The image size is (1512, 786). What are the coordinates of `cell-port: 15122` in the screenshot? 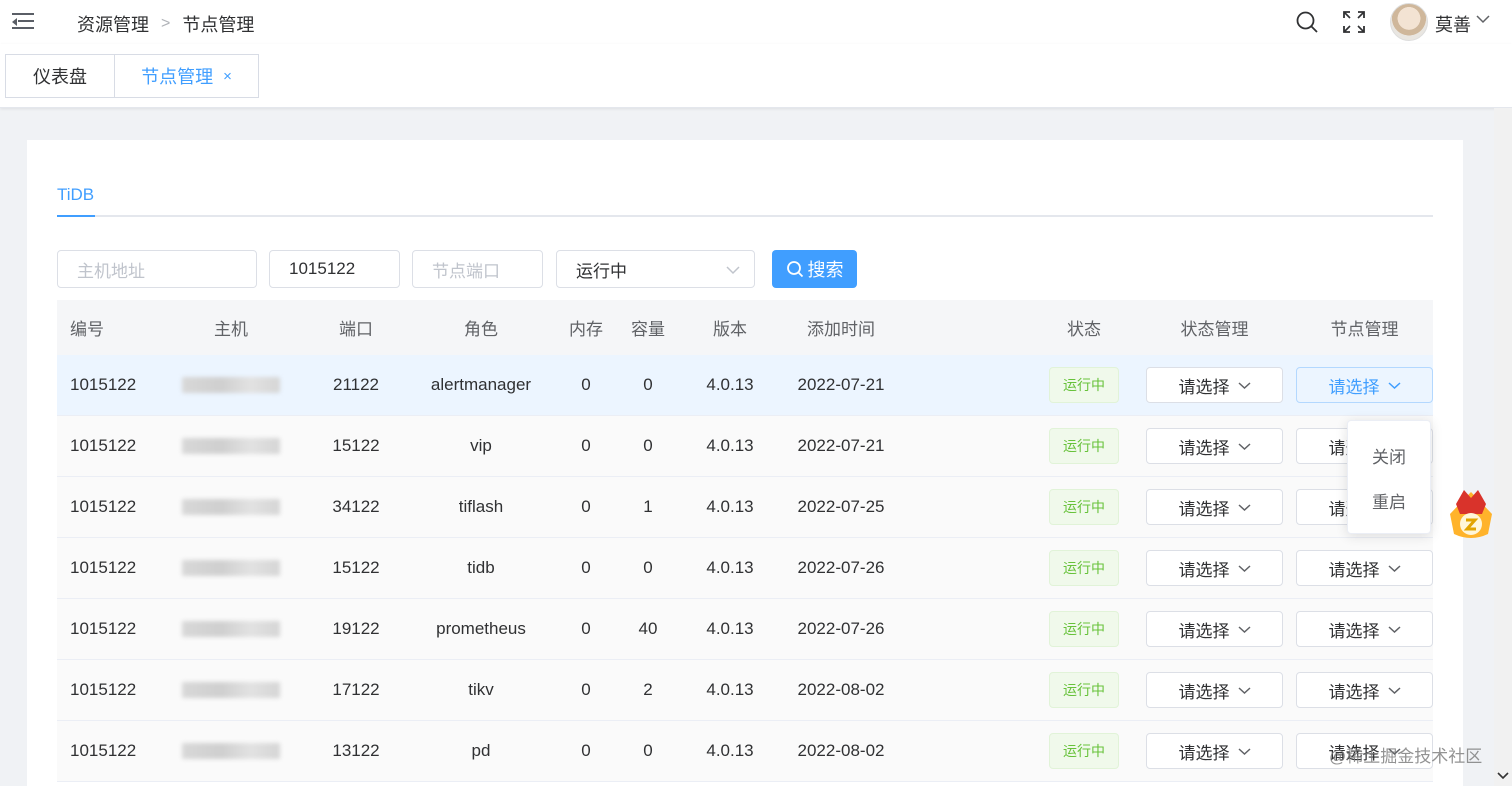 It's located at (356, 567).